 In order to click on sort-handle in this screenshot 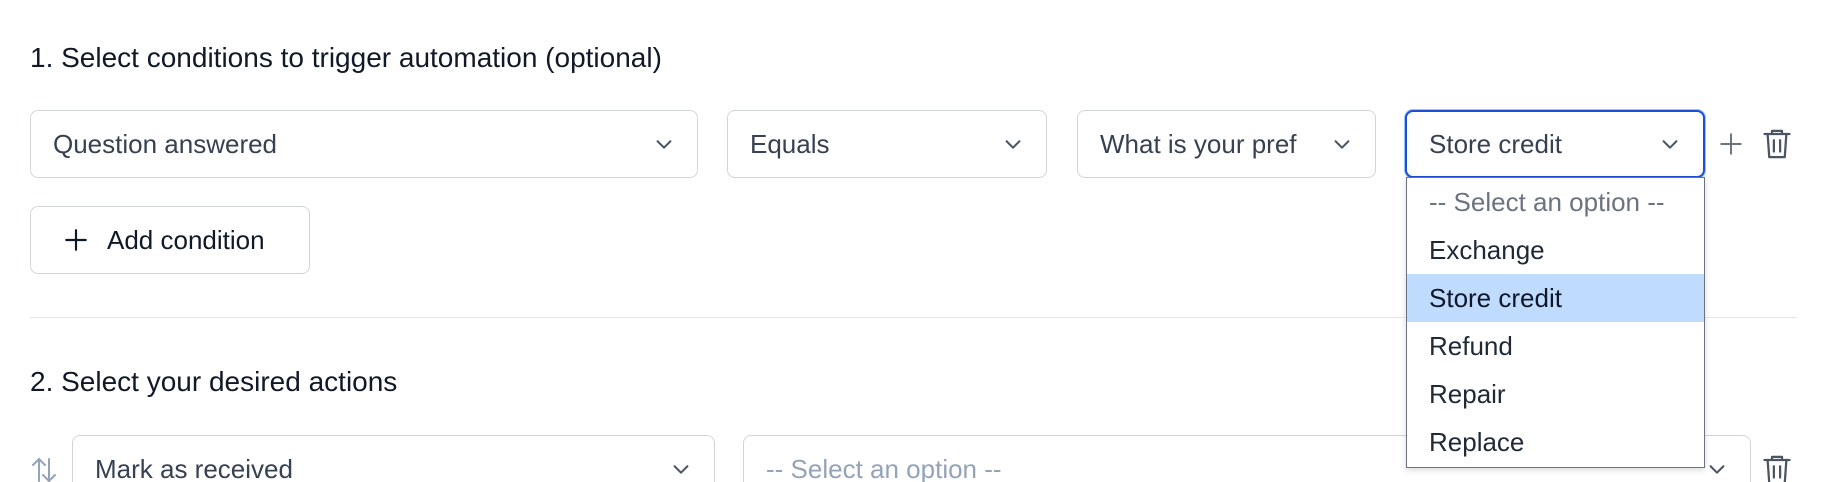, I will do `click(44, 468)`.